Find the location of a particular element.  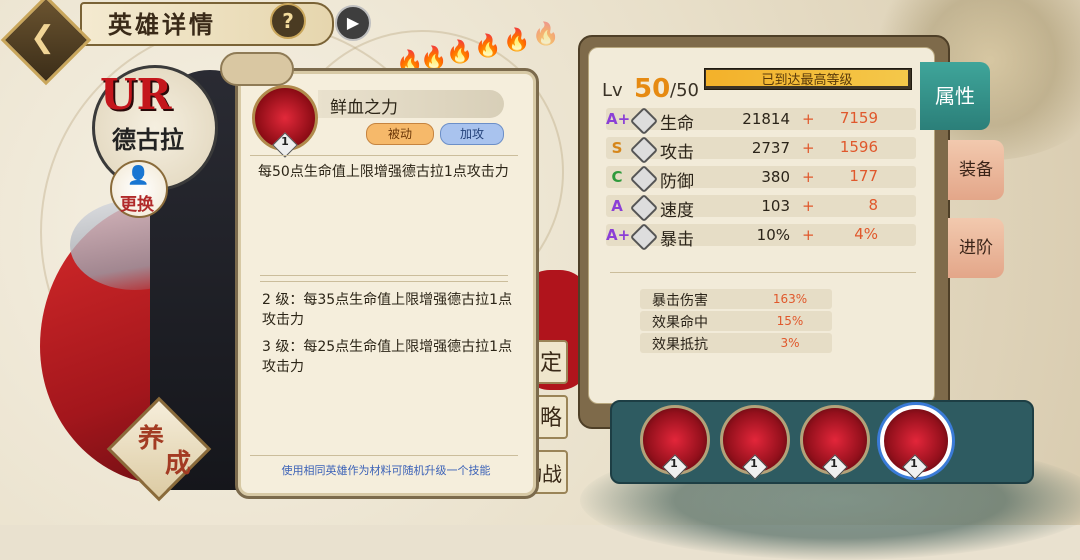

help-icon: ? is located at coordinates (288, 21).